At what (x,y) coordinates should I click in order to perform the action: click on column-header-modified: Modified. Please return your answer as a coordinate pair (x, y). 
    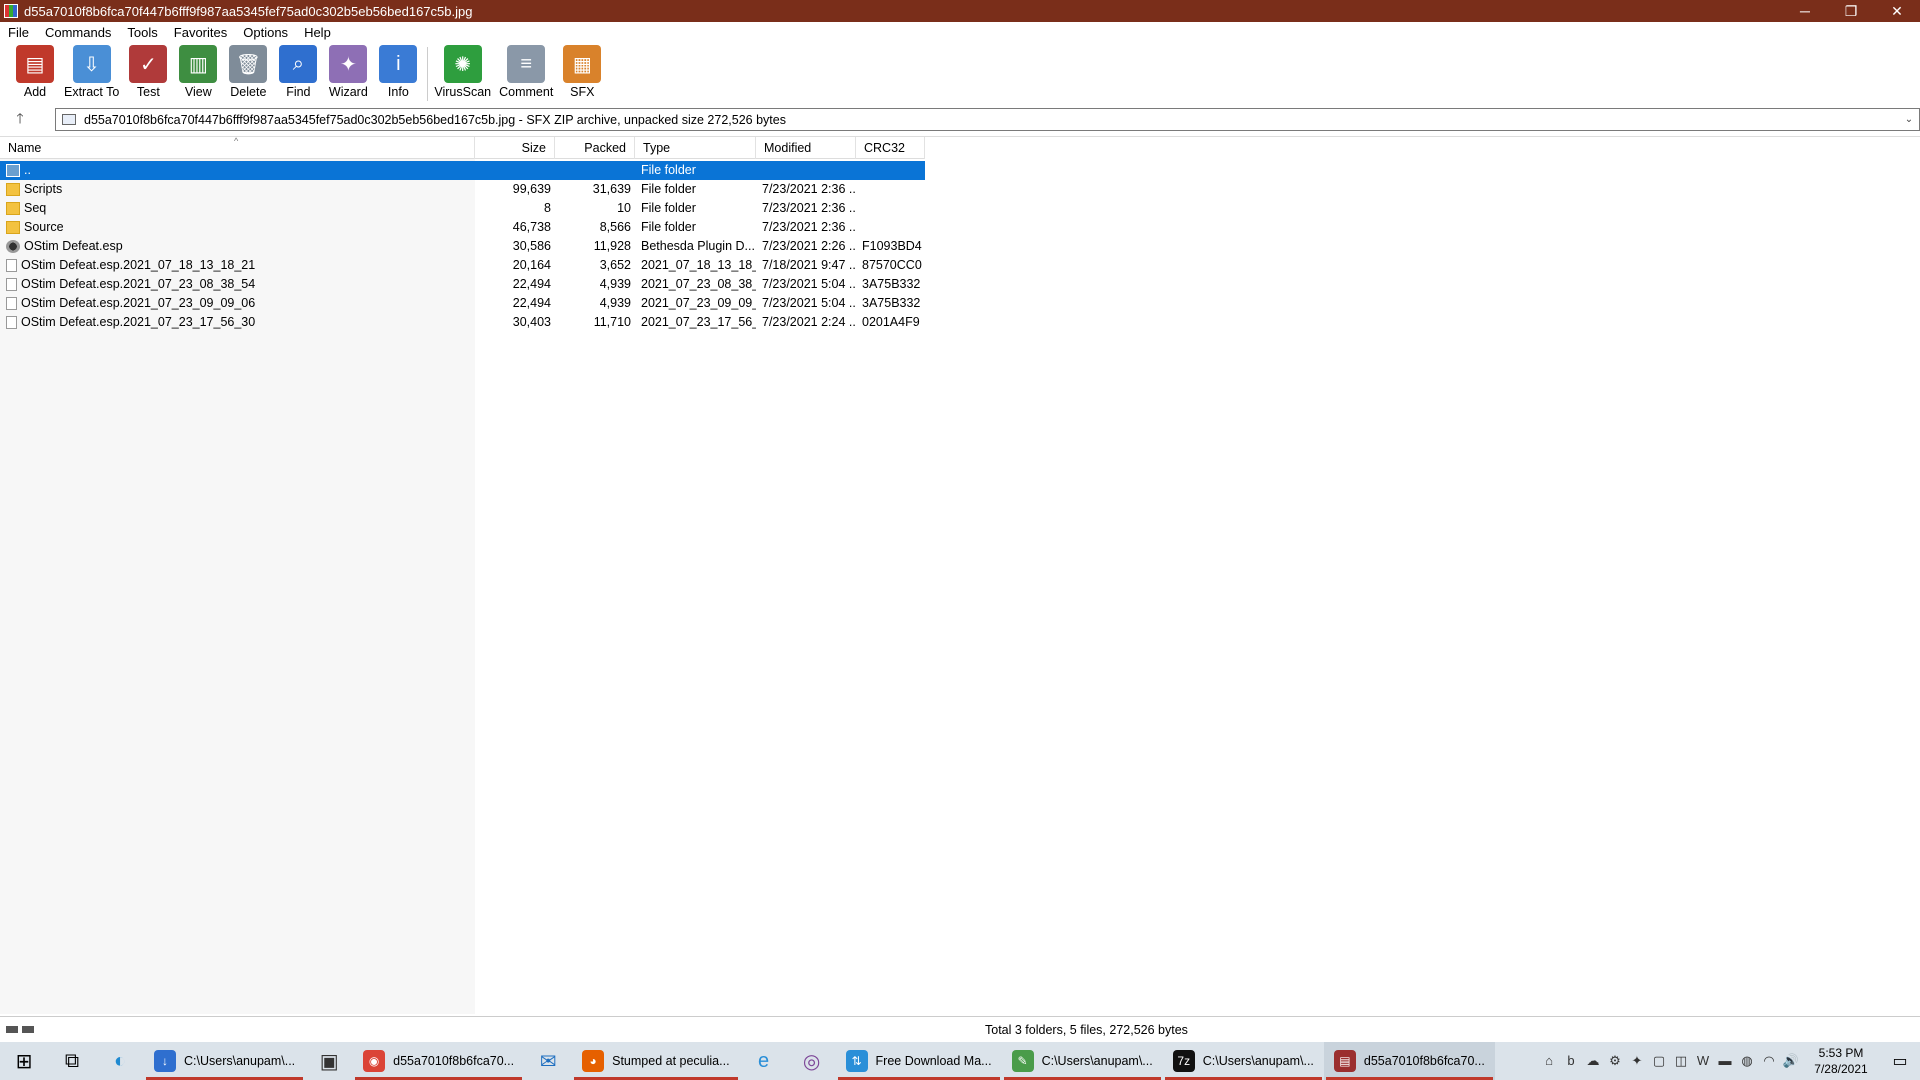
    Looking at the image, I should click on (806, 148).